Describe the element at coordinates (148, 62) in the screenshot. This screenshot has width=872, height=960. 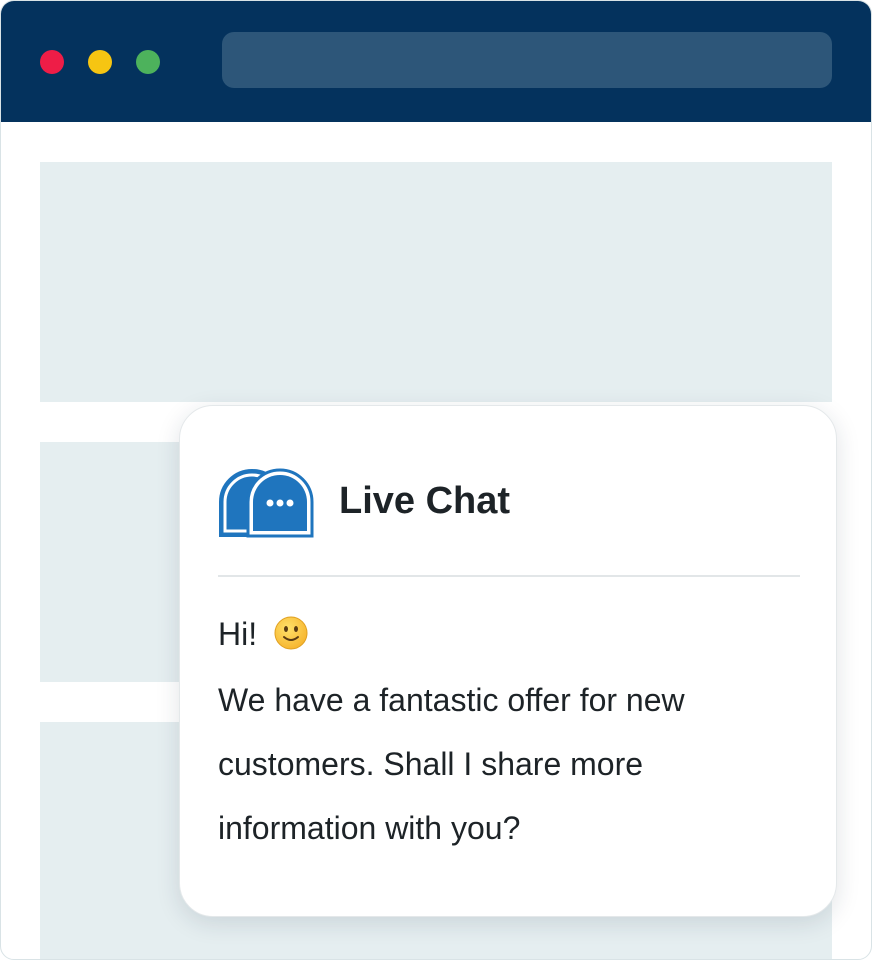
I see `maximize-window-button` at that location.